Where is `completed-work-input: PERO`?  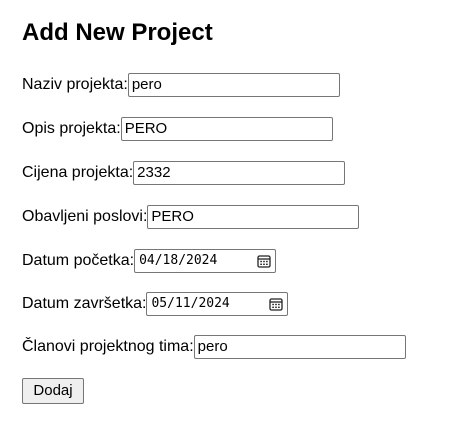
completed-work-input: PERO is located at coordinates (253, 217).